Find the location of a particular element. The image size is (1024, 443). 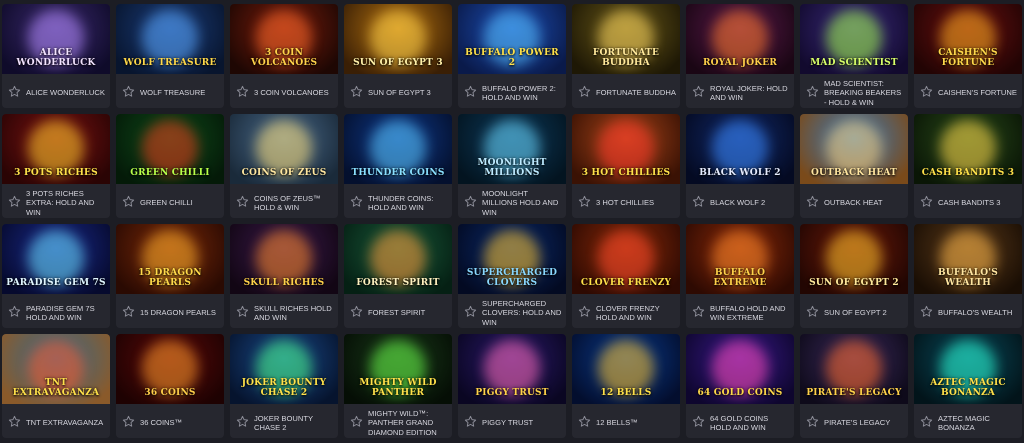

game-tile: 12 BELLS 12 BELLS™ is located at coordinates (626, 386).